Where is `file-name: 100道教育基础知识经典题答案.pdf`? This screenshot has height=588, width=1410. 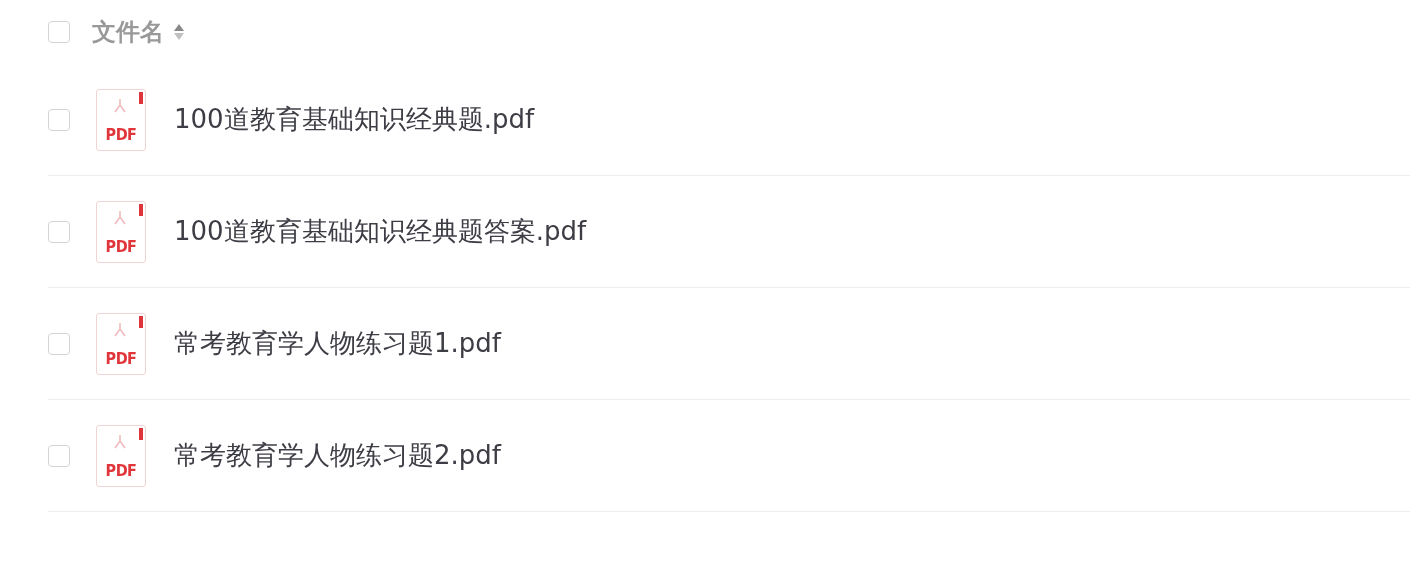 file-name: 100道教育基础知识经典题答案.pdf is located at coordinates (380, 231).